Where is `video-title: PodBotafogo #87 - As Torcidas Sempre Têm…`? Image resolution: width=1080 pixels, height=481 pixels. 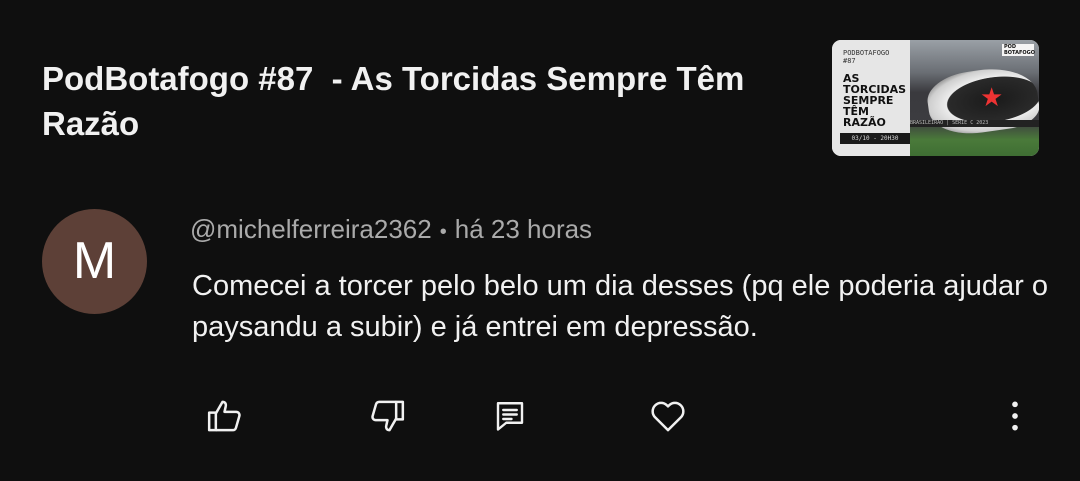
video-title: PodBotafogo #87 - As Torcidas Sempre Têm… is located at coordinates (432, 101).